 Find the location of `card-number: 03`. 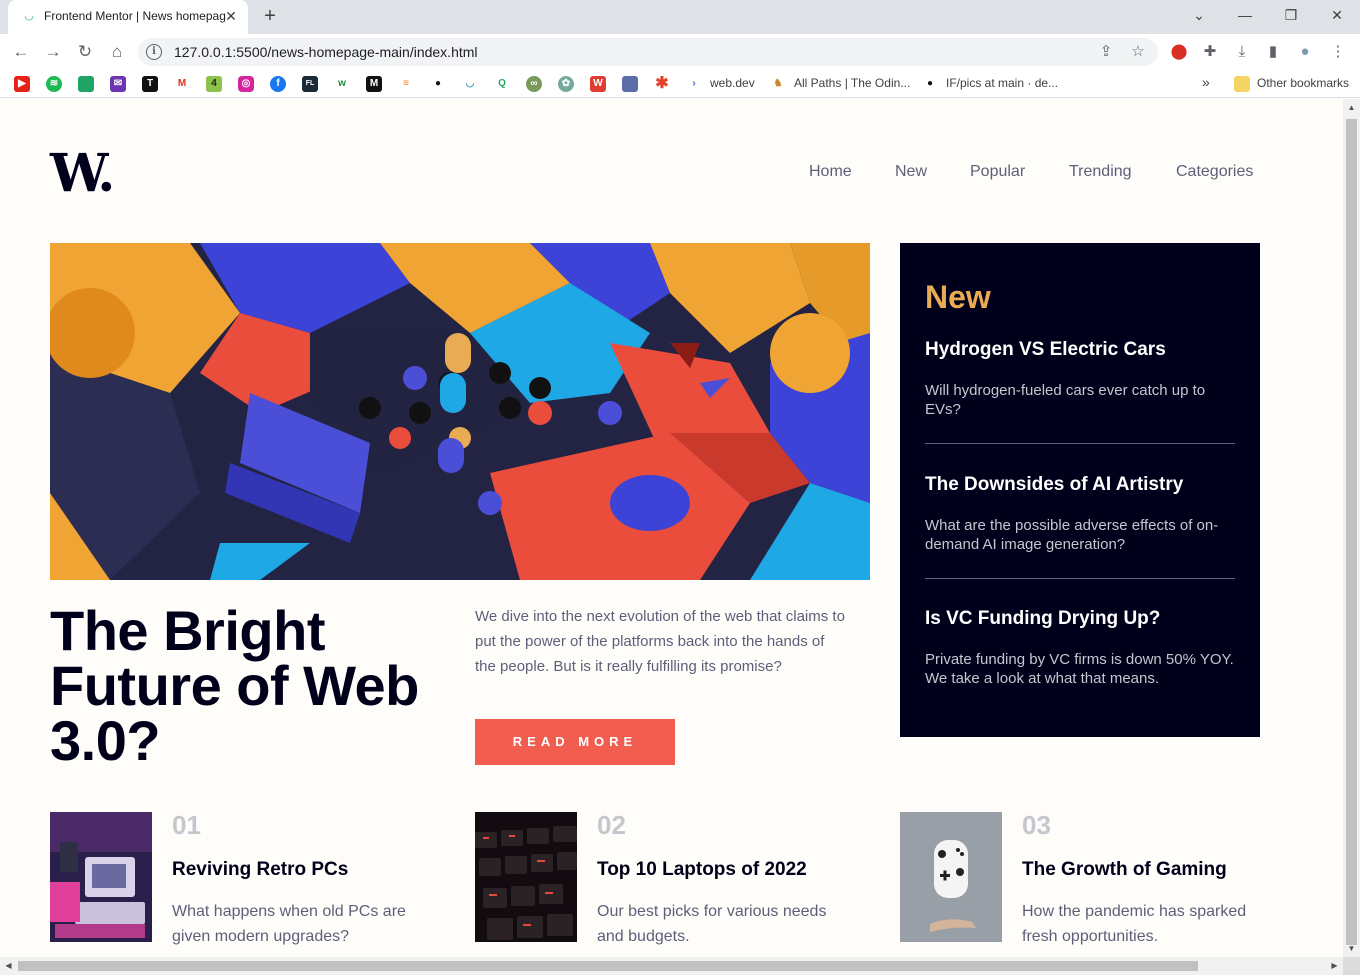

card-number: 03 is located at coordinates (1036, 825).